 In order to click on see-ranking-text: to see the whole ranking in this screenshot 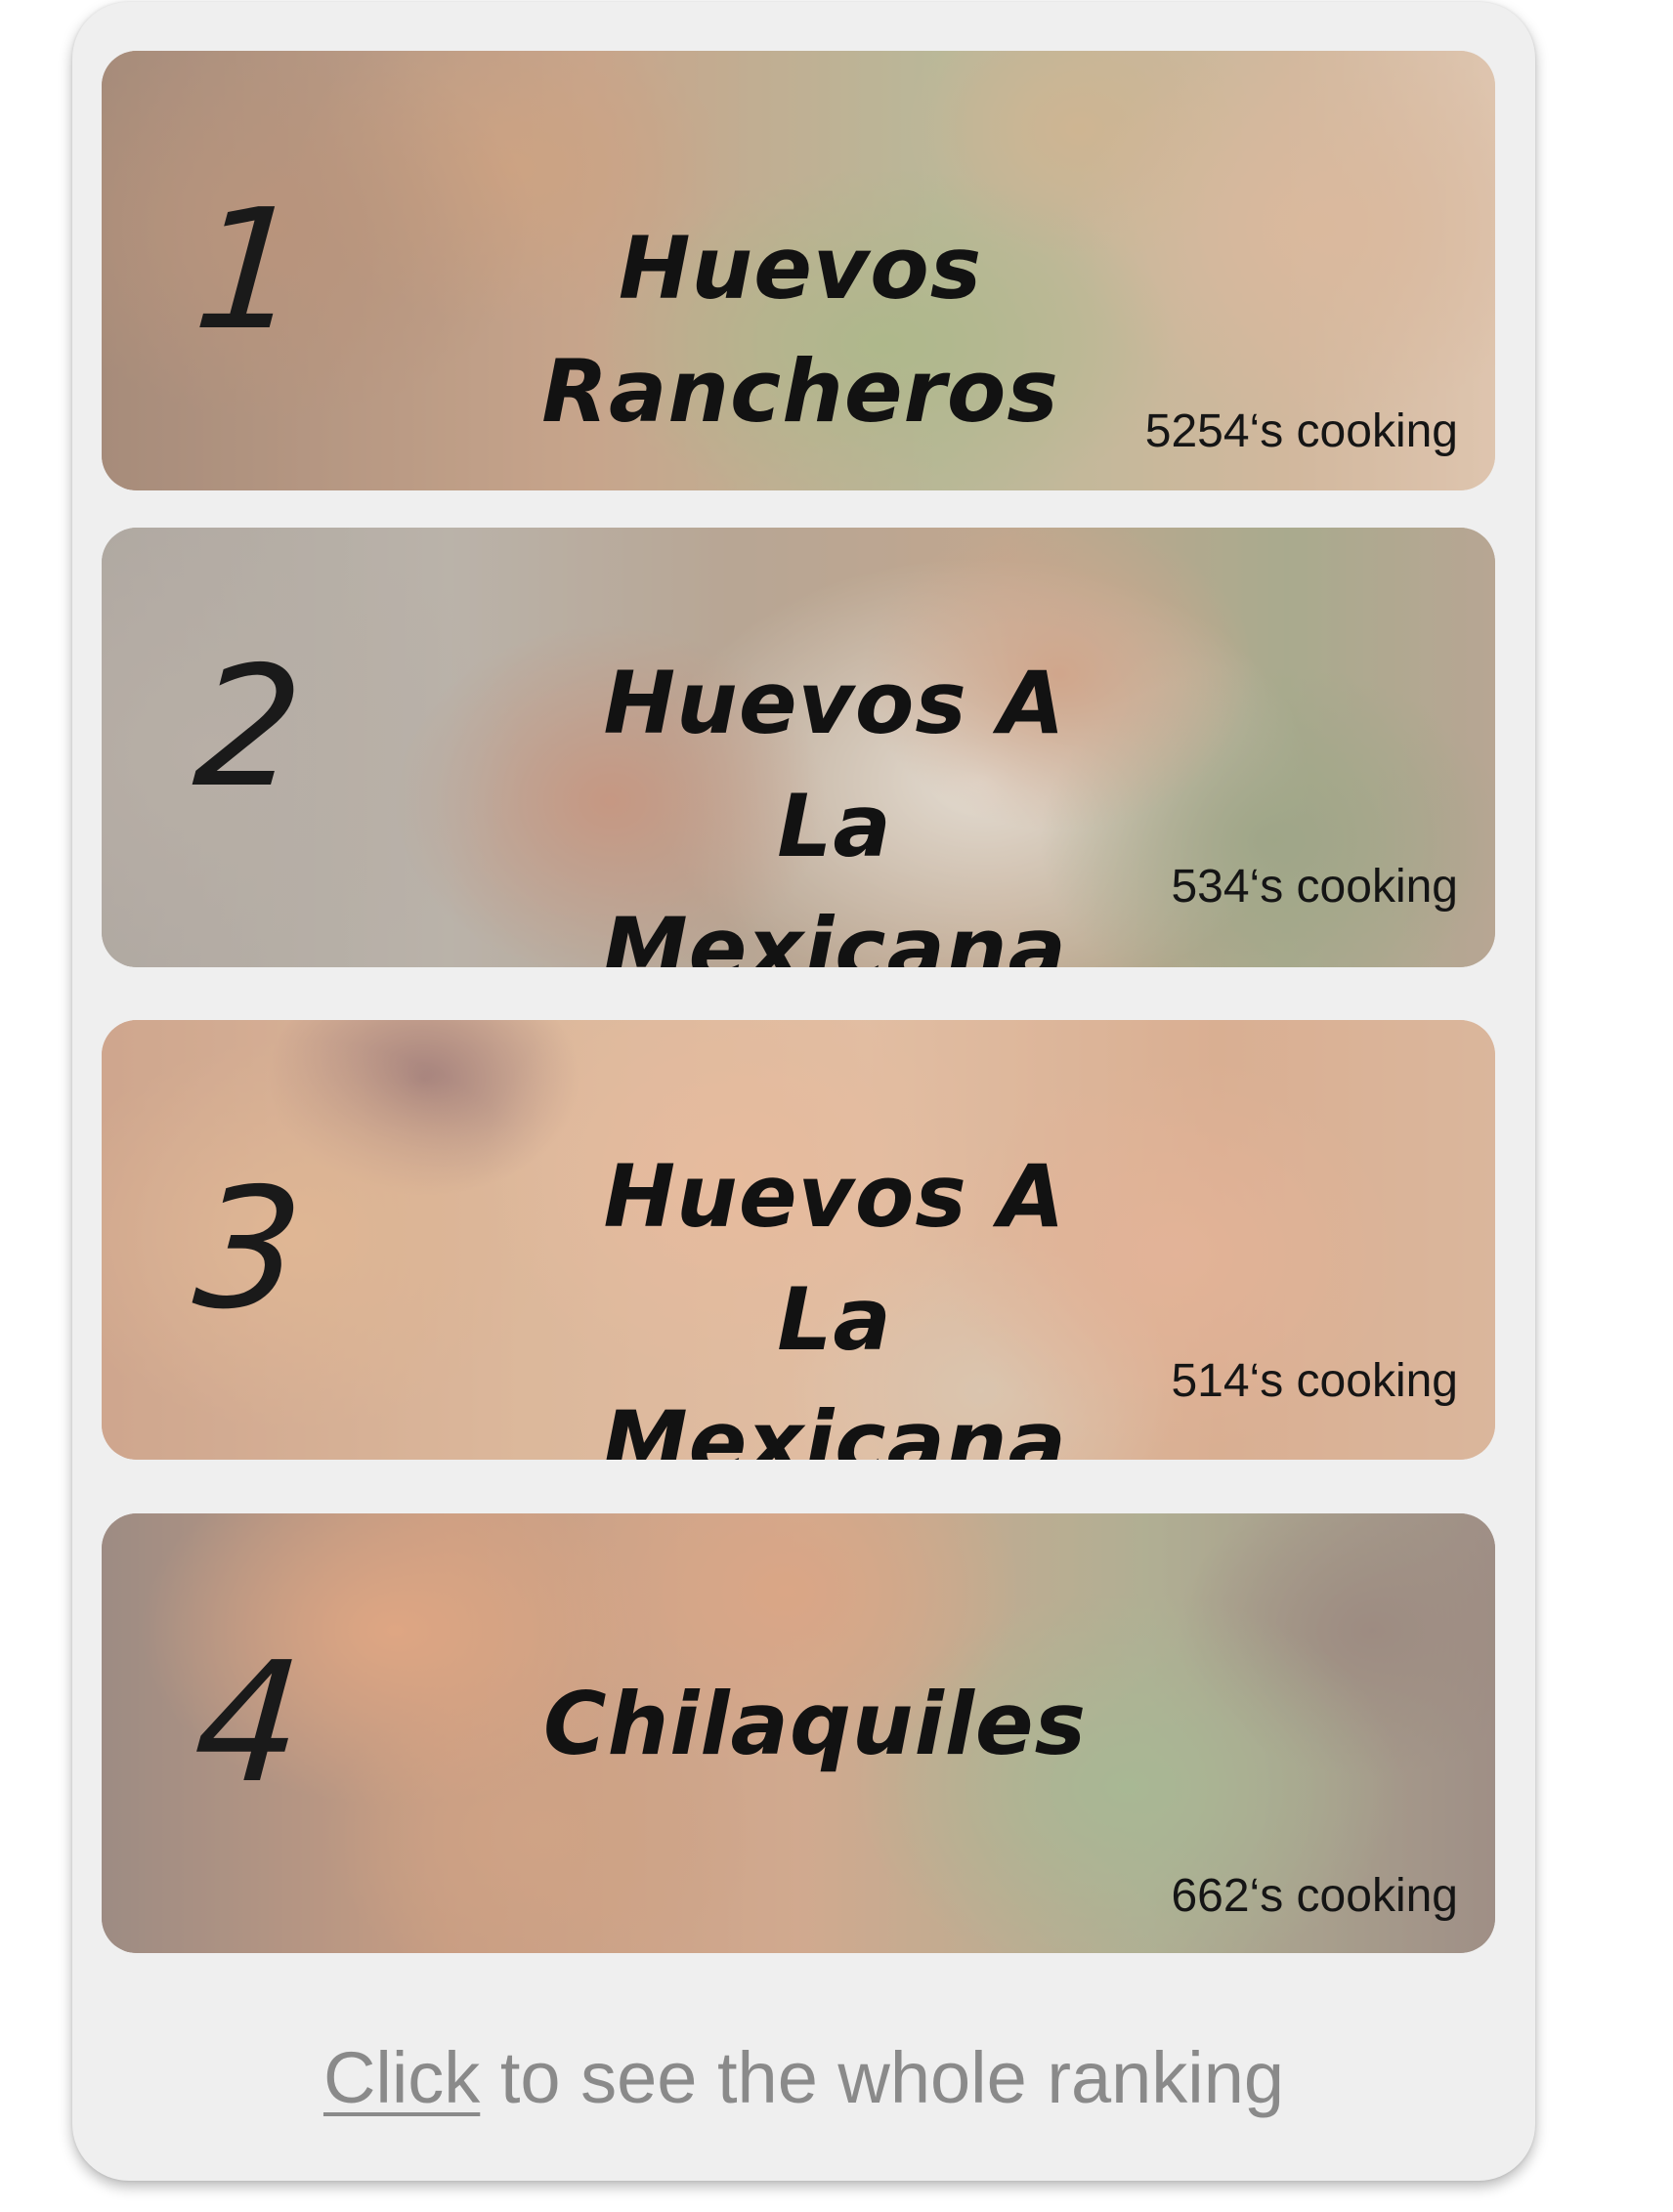, I will do `click(883, 2077)`.